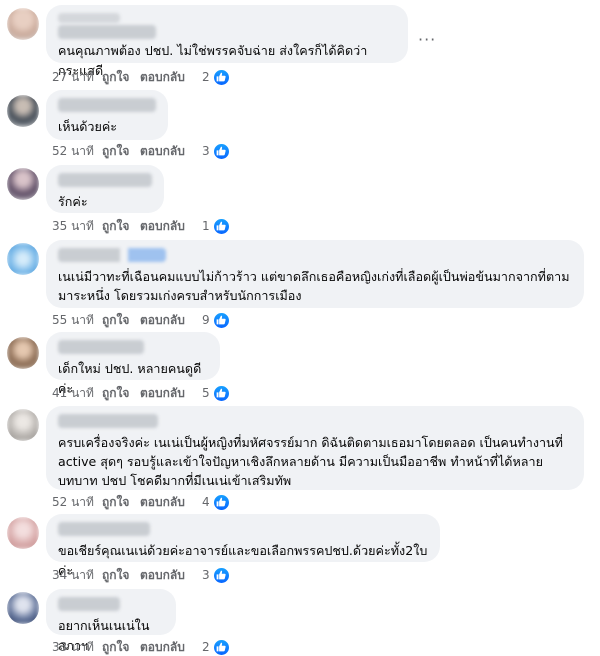 The height and width of the screenshot is (656, 600). I want to click on comment-bubble: อยากเห็นเนเน่ในสภาฯ, so click(111, 621).